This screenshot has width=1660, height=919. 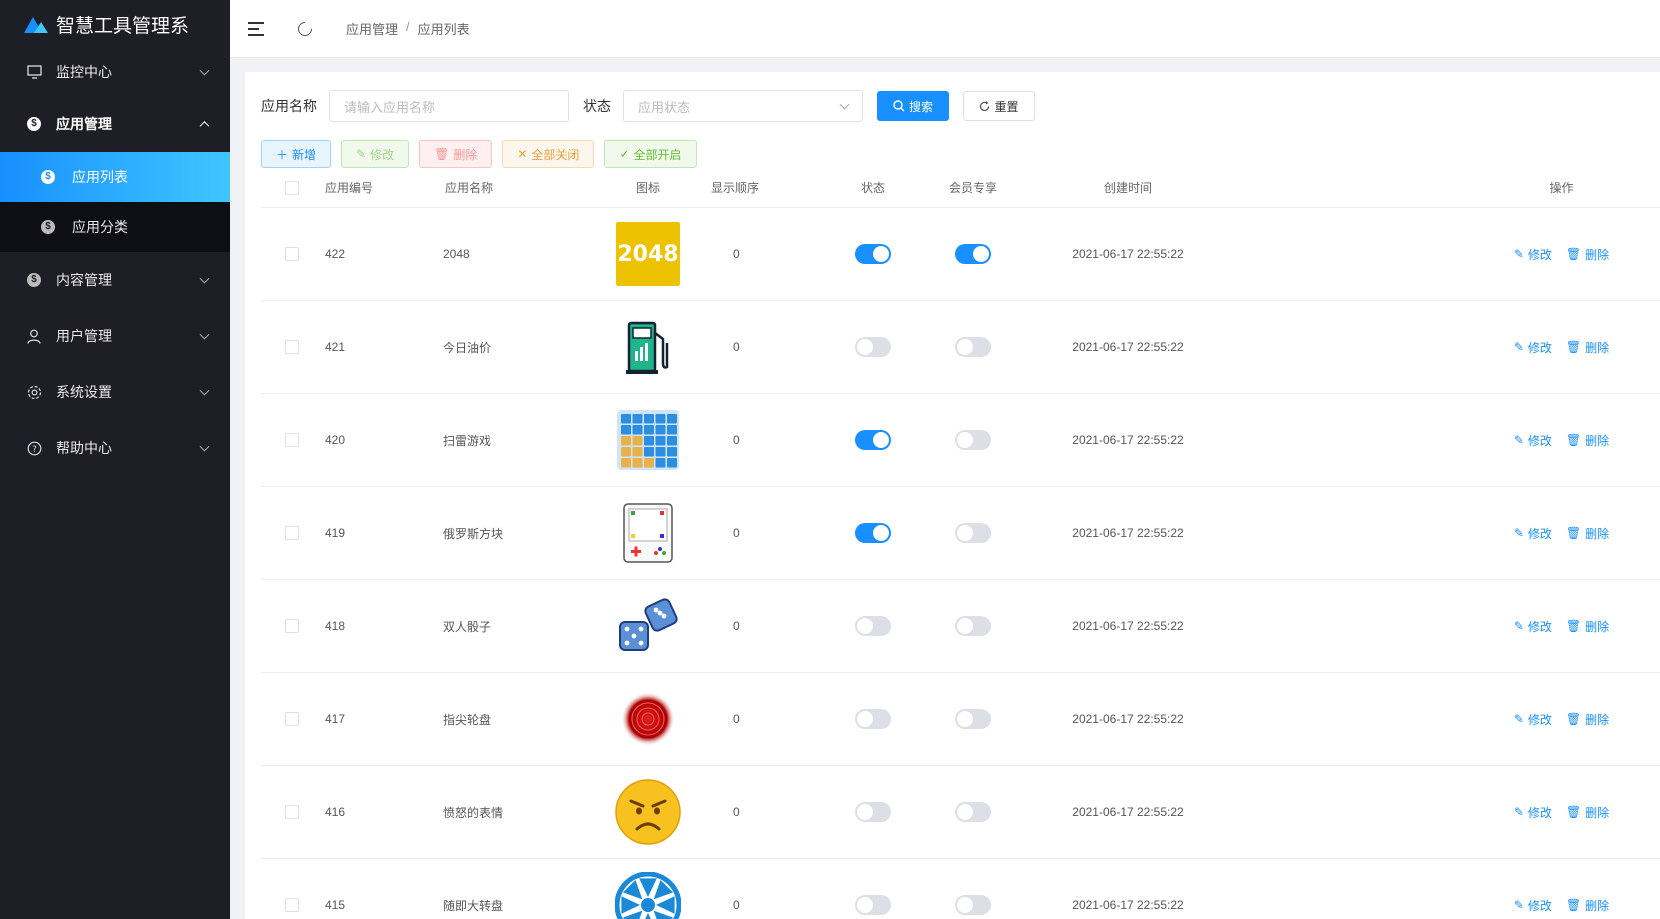 What do you see at coordinates (115, 448) in the screenshot?
I see `sidebar-item-help: ? 帮助中心` at bounding box center [115, 448].